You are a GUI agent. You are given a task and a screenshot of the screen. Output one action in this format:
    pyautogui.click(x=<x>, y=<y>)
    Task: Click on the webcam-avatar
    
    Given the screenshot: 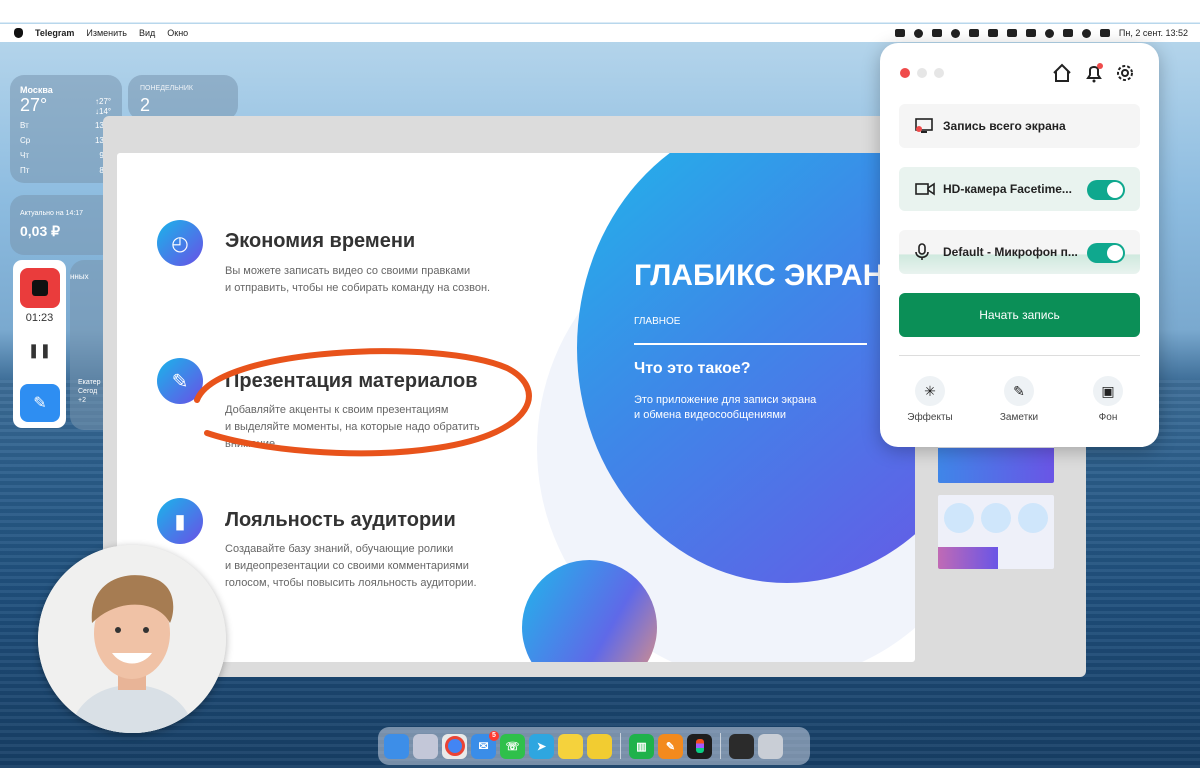 What is the action you would take?
    pyautogui.click(x=132, y=639)
    